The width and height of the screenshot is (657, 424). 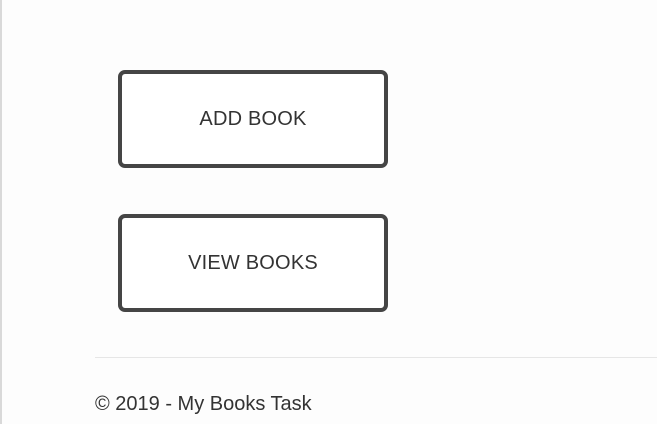 I want to click on footer-divider, so click(x=376, y=357).